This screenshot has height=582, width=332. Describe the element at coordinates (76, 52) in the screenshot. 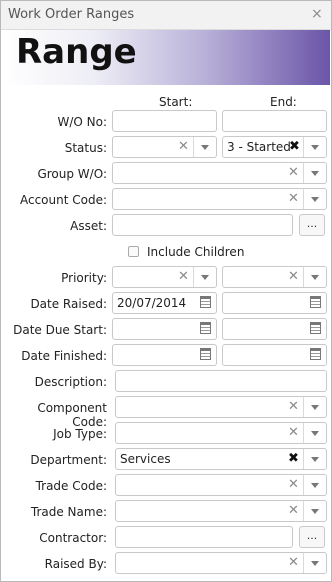

I see `banner-heading: Range` at that location.